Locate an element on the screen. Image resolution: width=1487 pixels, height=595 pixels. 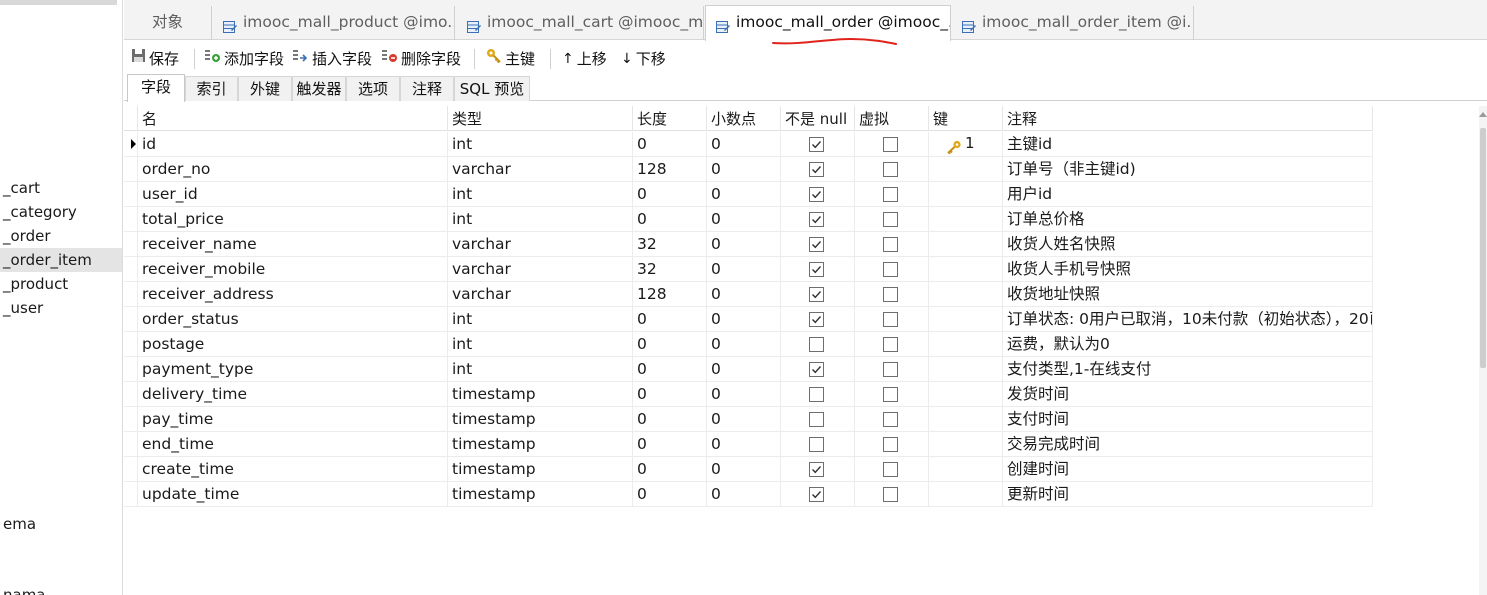
tree-item-schema-2: nama is located at coordinates (61, 589).